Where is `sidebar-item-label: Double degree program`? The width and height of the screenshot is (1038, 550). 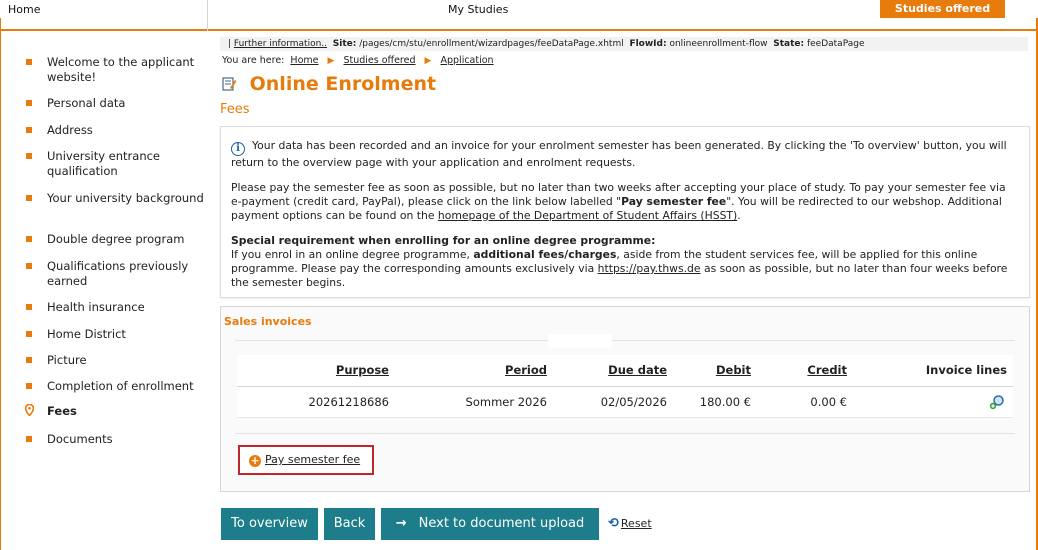
sidebar-item-label: Double degree program is located at coordinates (116, 239).